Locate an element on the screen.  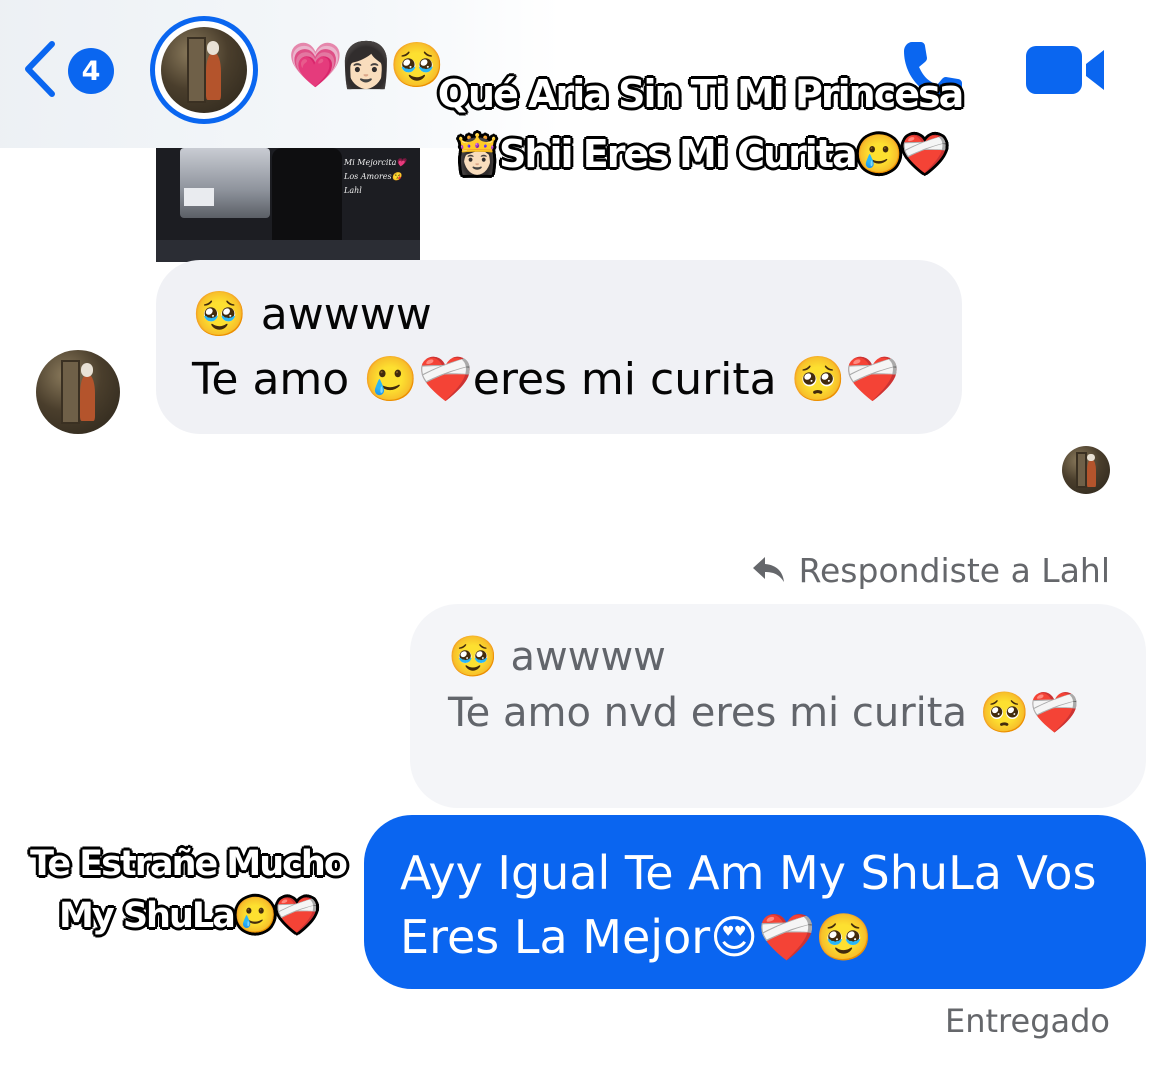
contact-avatar is located at coordinates (204, 70).